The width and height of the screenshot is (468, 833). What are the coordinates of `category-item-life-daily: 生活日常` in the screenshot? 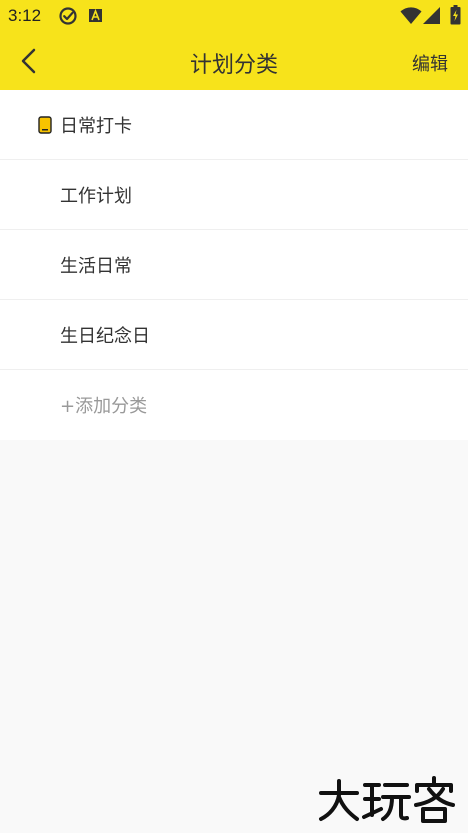 It's located at (234, 265).